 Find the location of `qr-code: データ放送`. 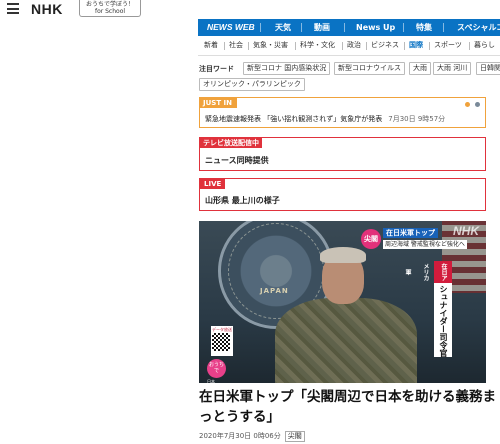

qr-code: データ放送 is located at coordinates (222, 341).